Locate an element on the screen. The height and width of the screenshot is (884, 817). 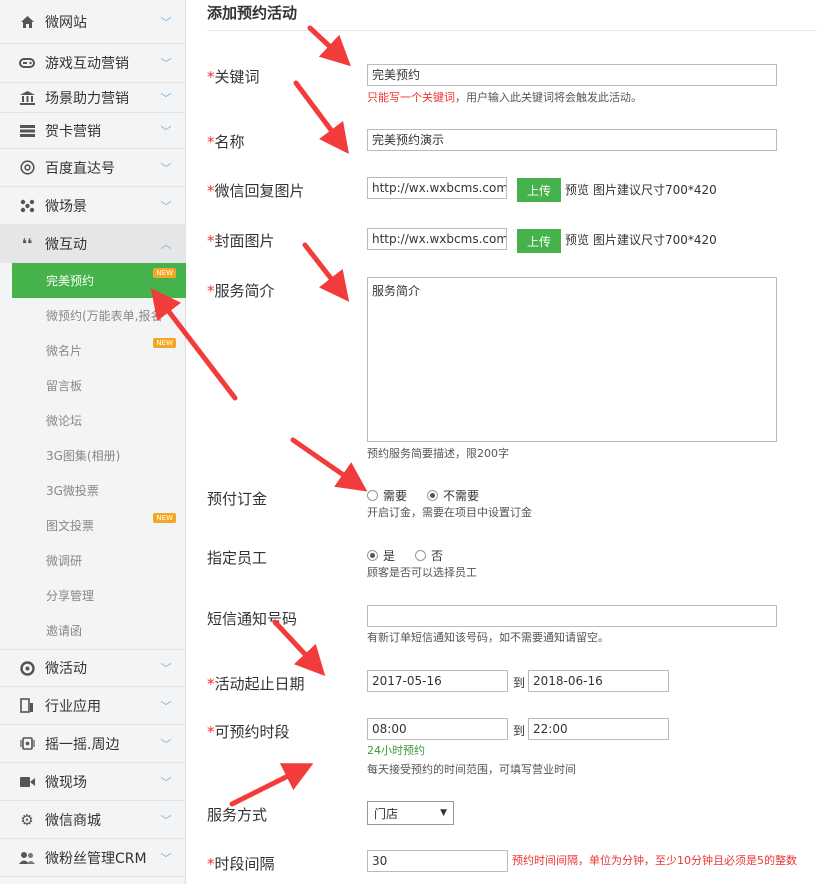
users-icon is located at coordinates (27, 858).